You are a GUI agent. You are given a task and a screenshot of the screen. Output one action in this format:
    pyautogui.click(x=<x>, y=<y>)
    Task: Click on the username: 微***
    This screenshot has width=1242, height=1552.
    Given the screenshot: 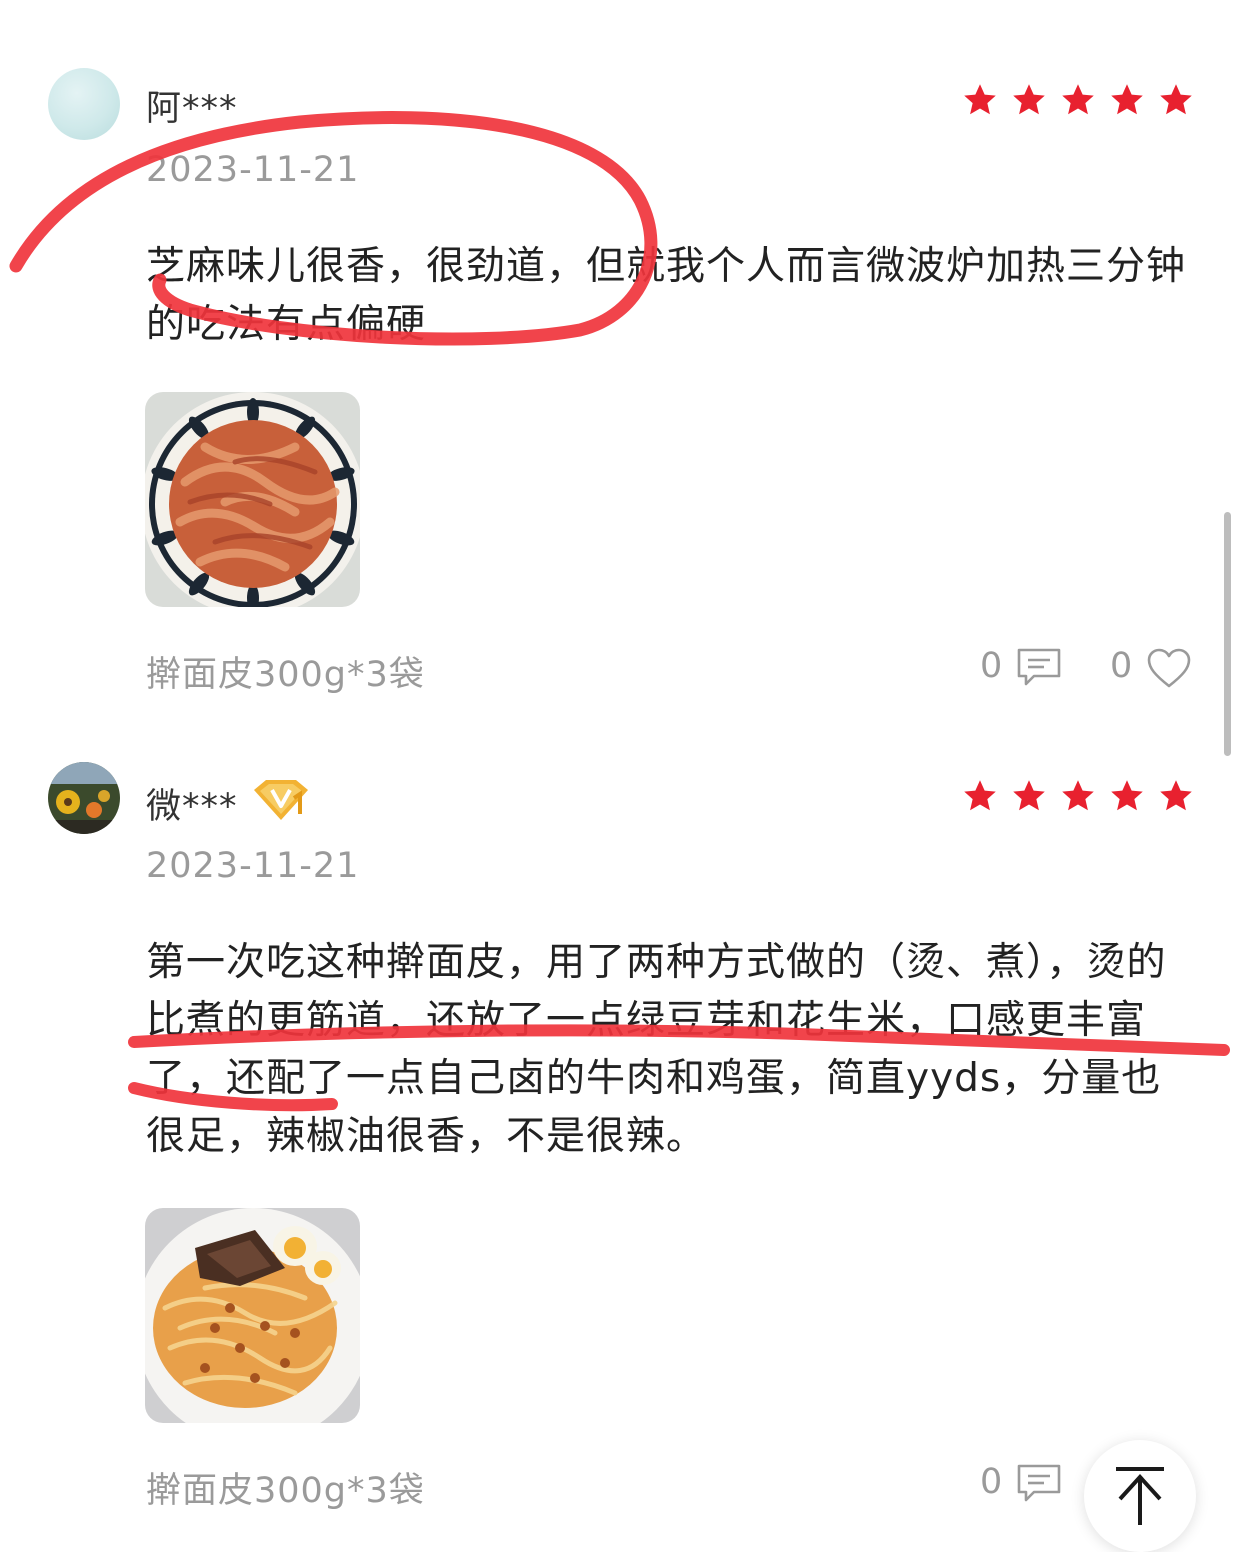 What is the action you would take?
    pyautogui.click(x=192, y=807)
    